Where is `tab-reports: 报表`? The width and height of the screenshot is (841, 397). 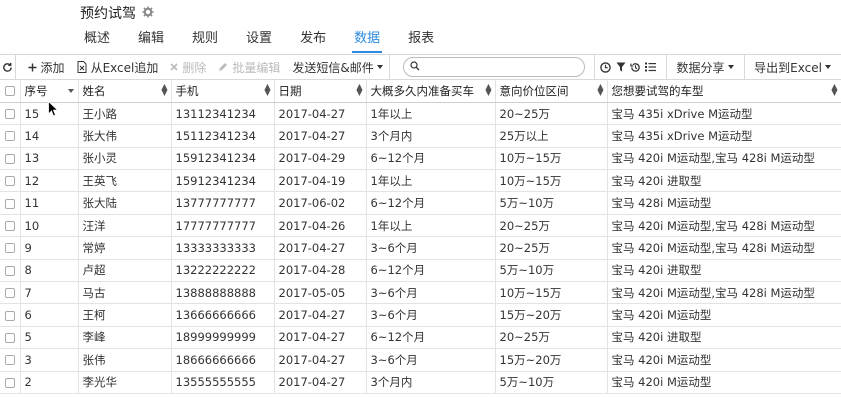
tab-reports: 报表 is located at coordinates (421, 40).